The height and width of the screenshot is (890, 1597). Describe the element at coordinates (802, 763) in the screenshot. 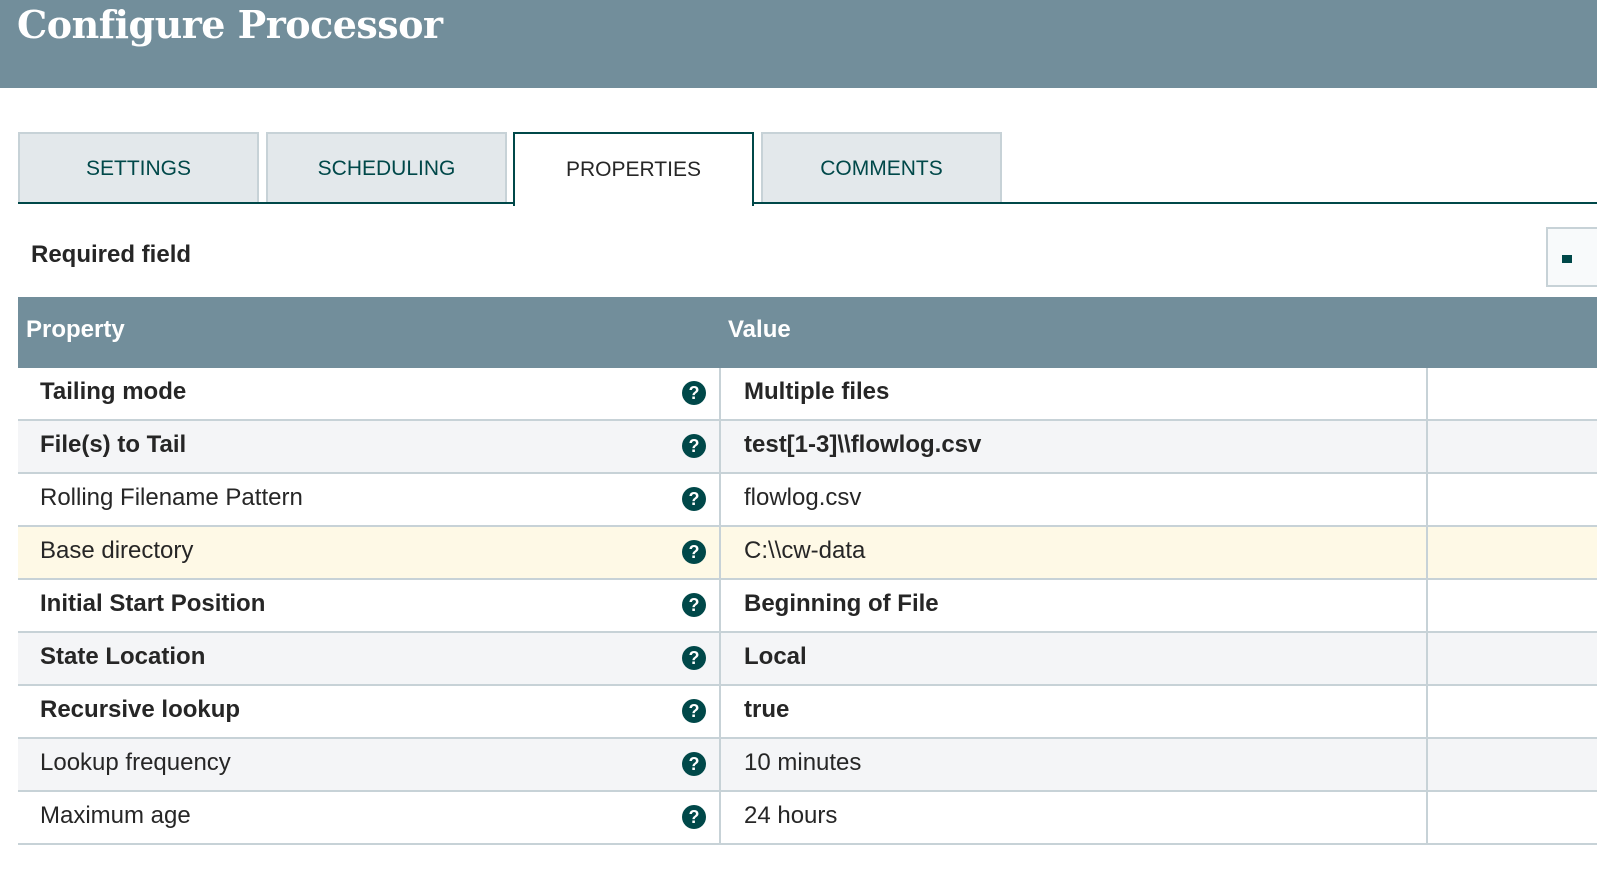

I see `property-value: 10 minutes` at that location.